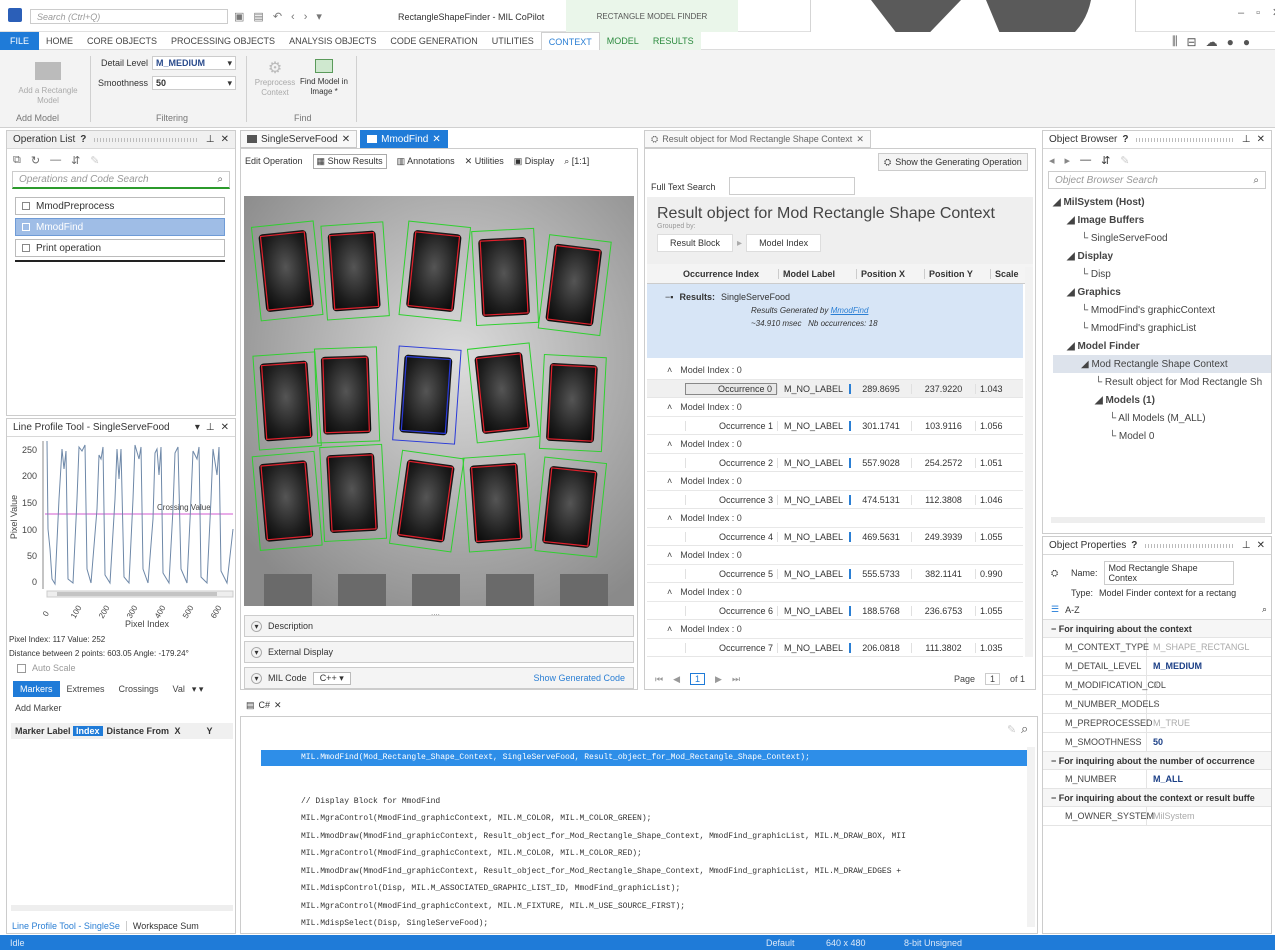  Describe the element at coordinates (86, 689) in the screenshot. I see `tab-extremes: Extremes` at that location.